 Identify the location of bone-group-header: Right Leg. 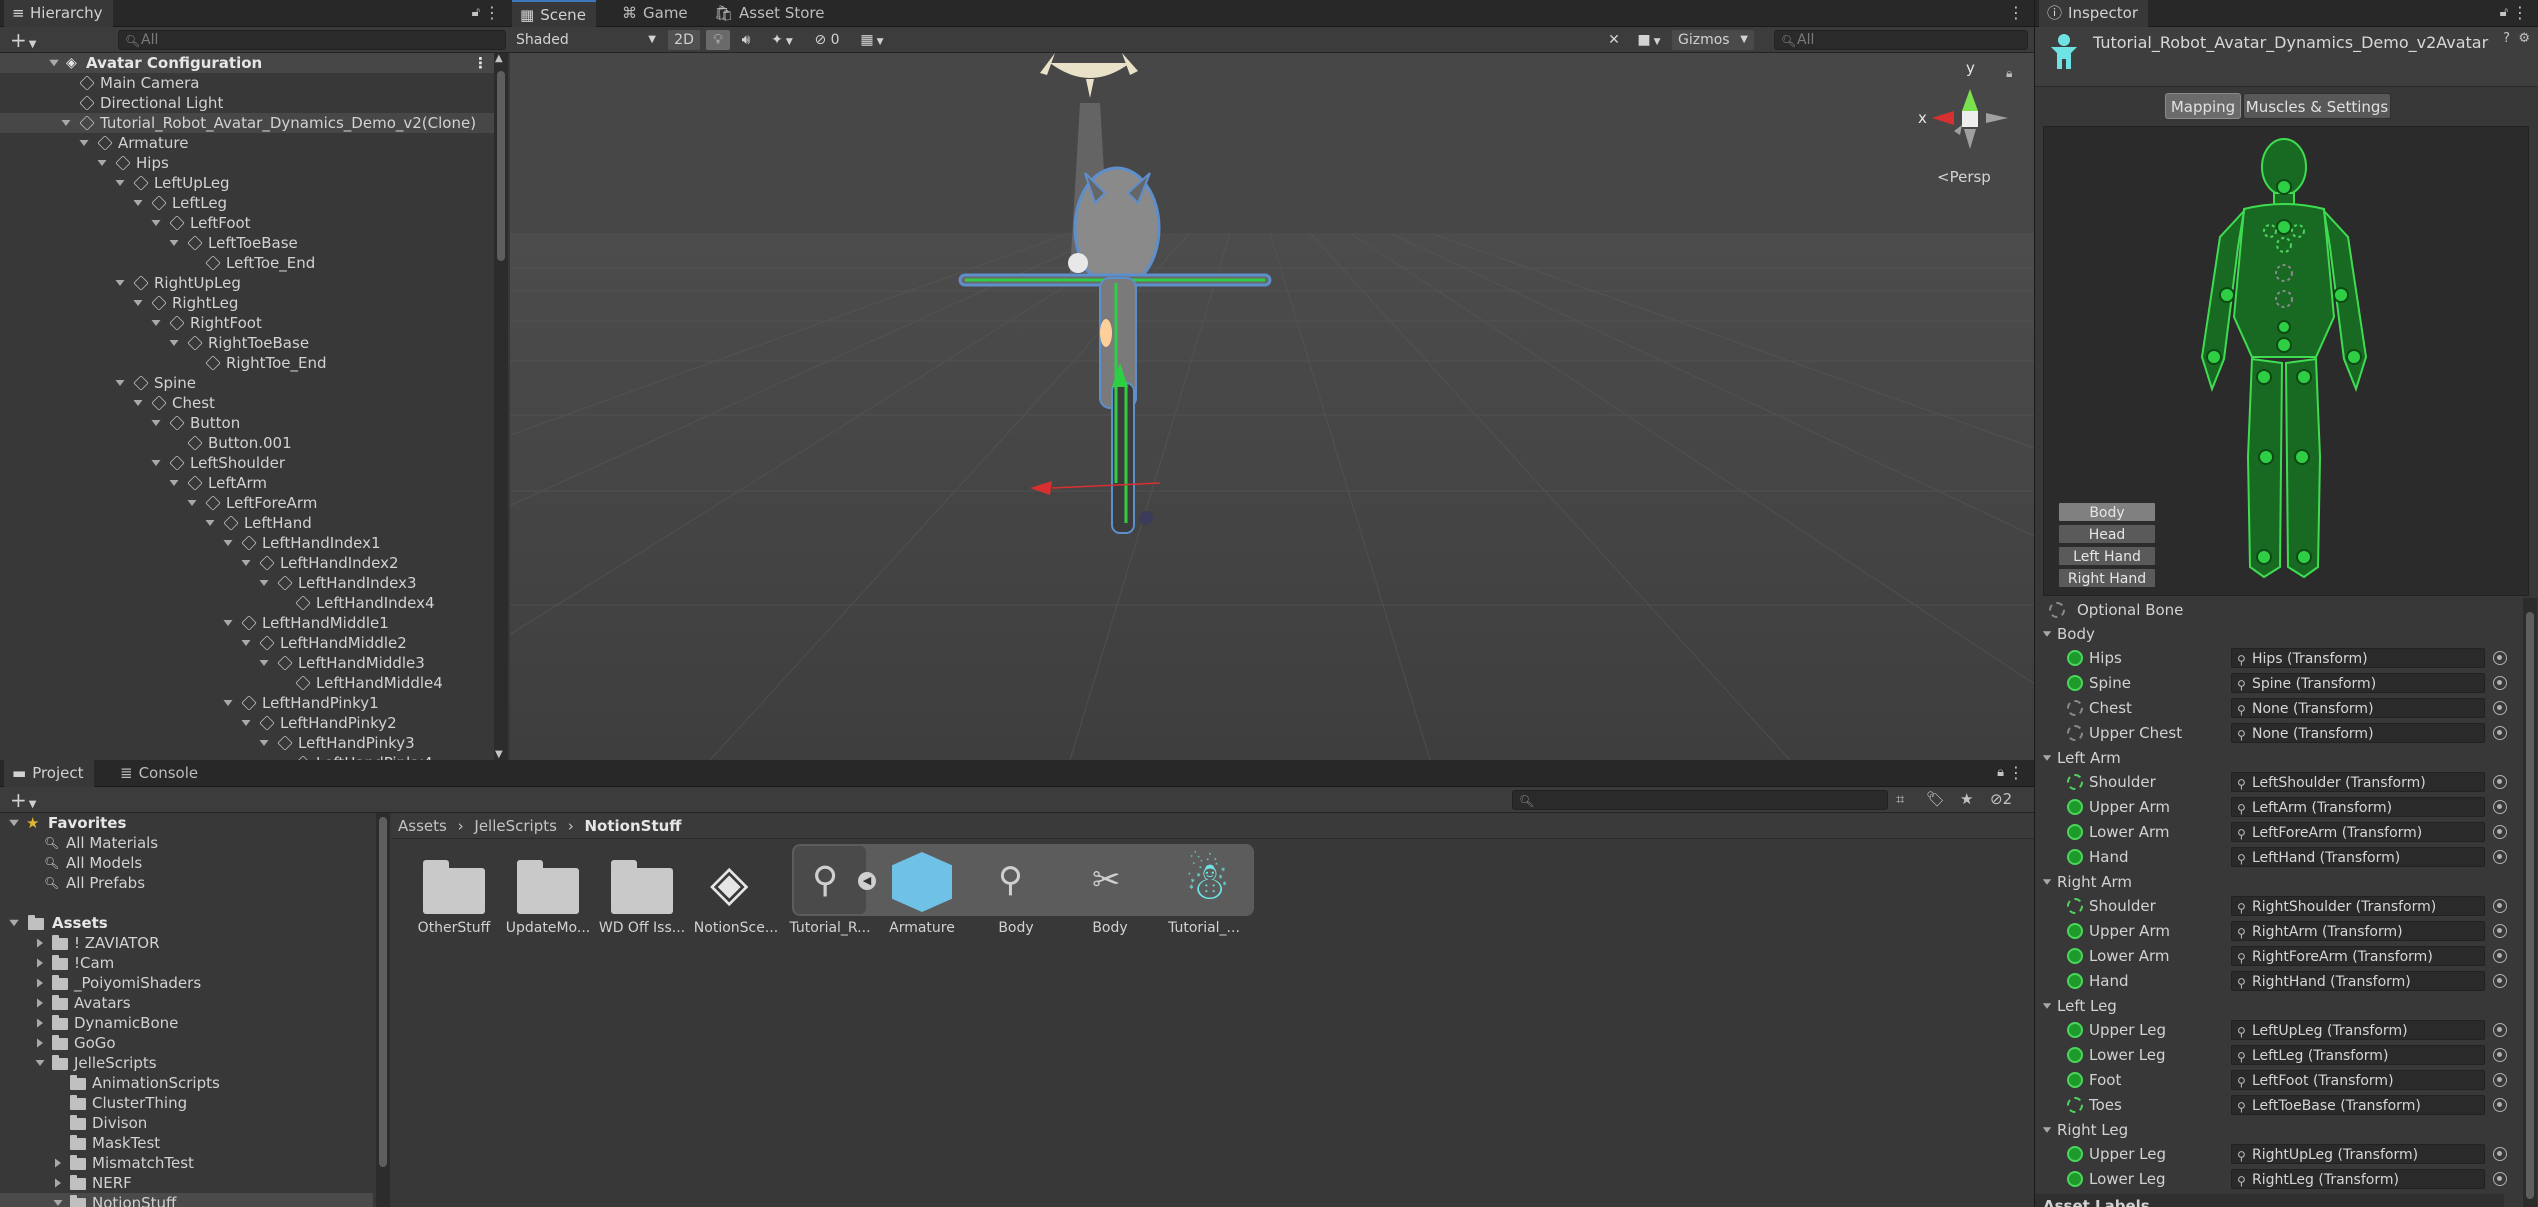
(2269, 1130).